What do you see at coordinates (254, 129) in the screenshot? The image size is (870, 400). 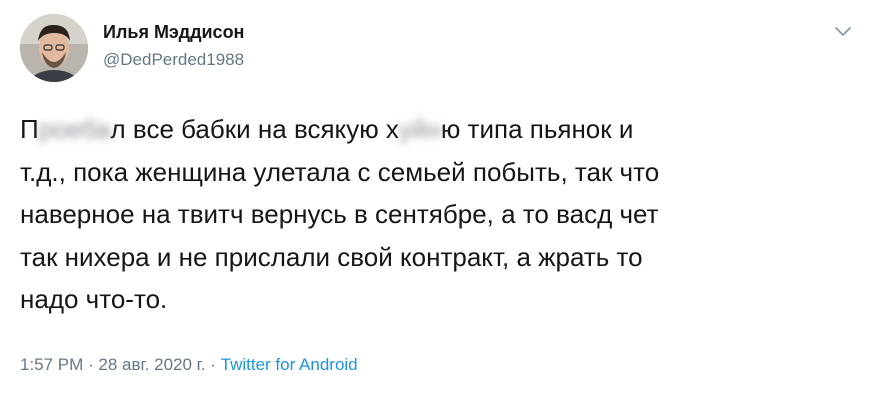 I see `tweet-text-fragment: л все бабки на всякую х` at bounding box center [254, 129].